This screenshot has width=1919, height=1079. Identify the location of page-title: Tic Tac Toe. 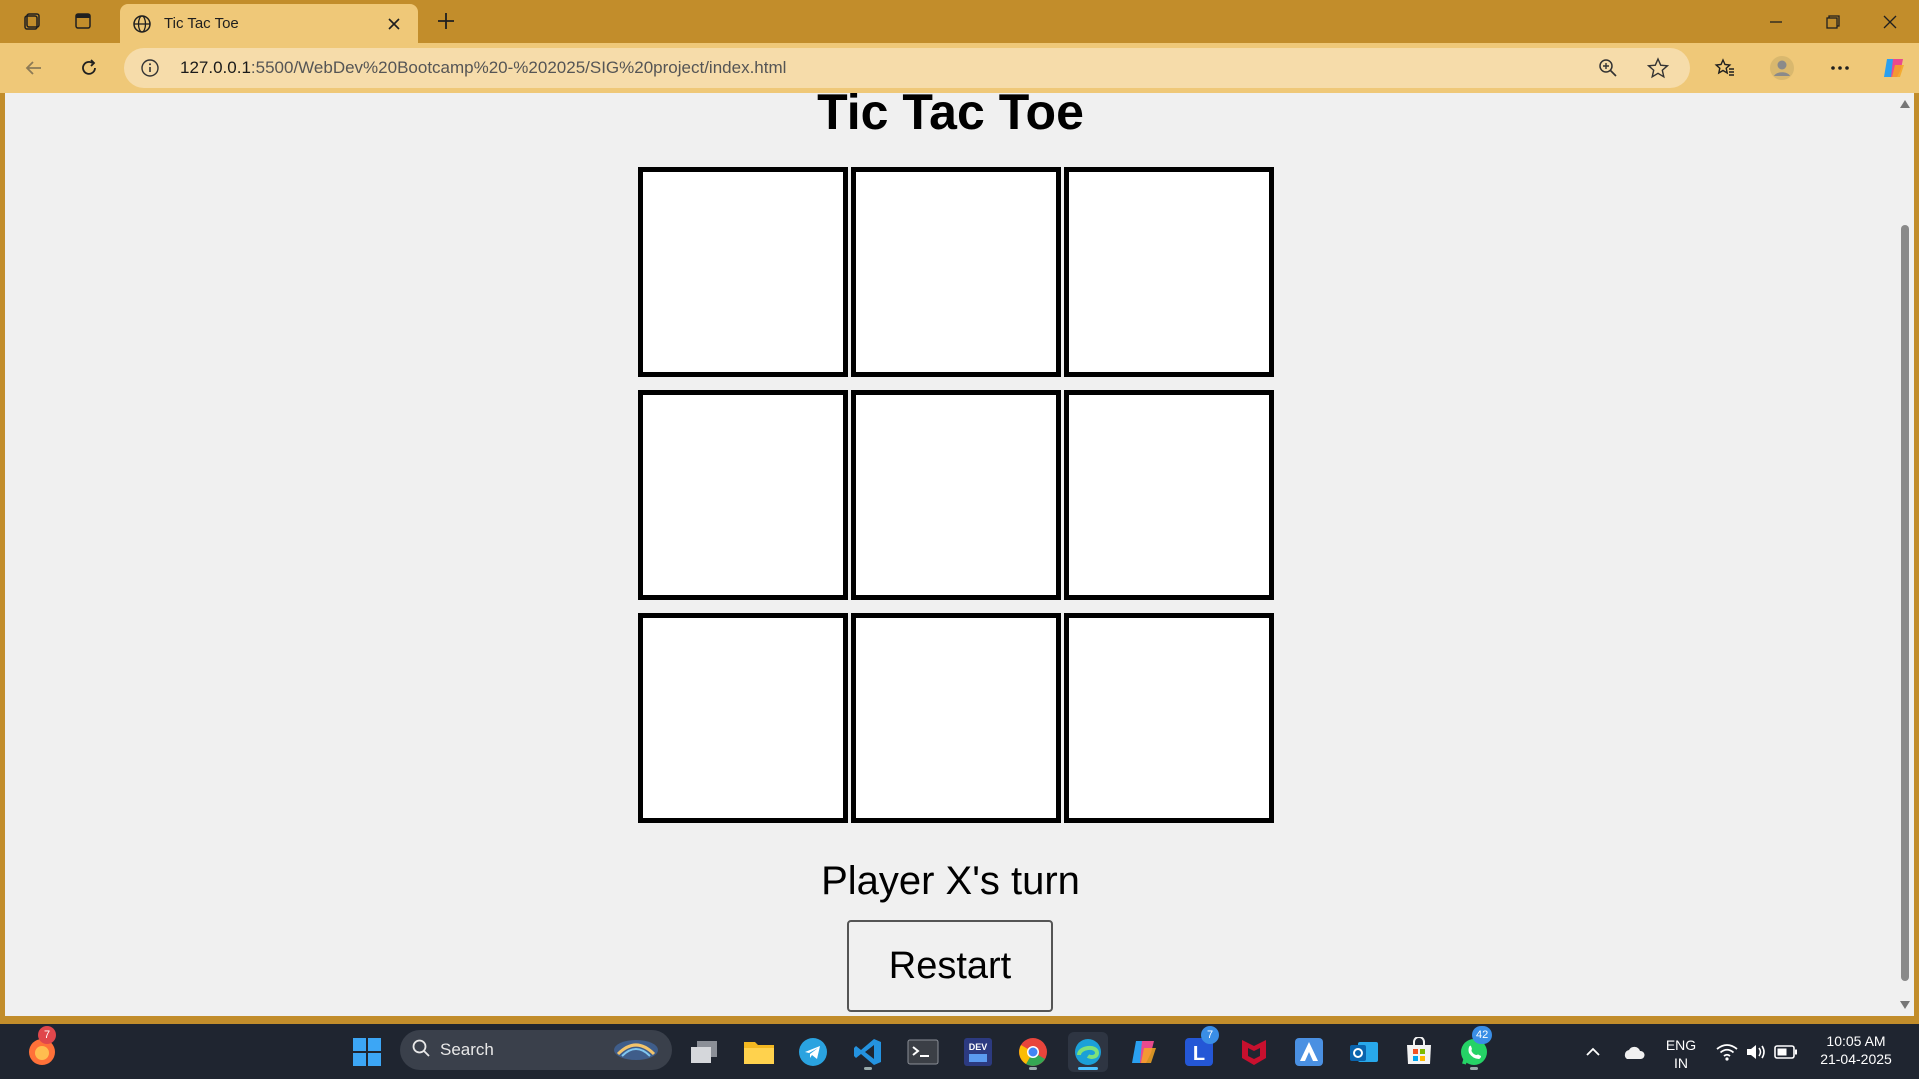
(950, 116).